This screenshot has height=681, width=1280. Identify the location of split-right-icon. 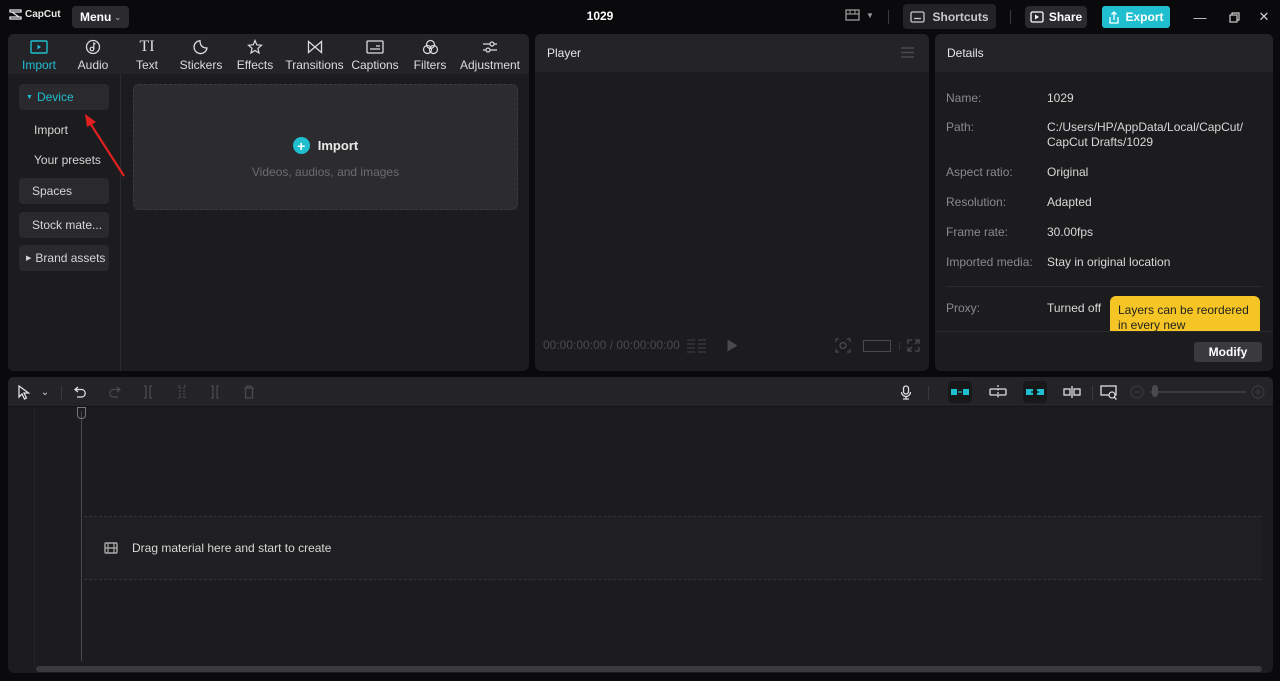
(215, 392).